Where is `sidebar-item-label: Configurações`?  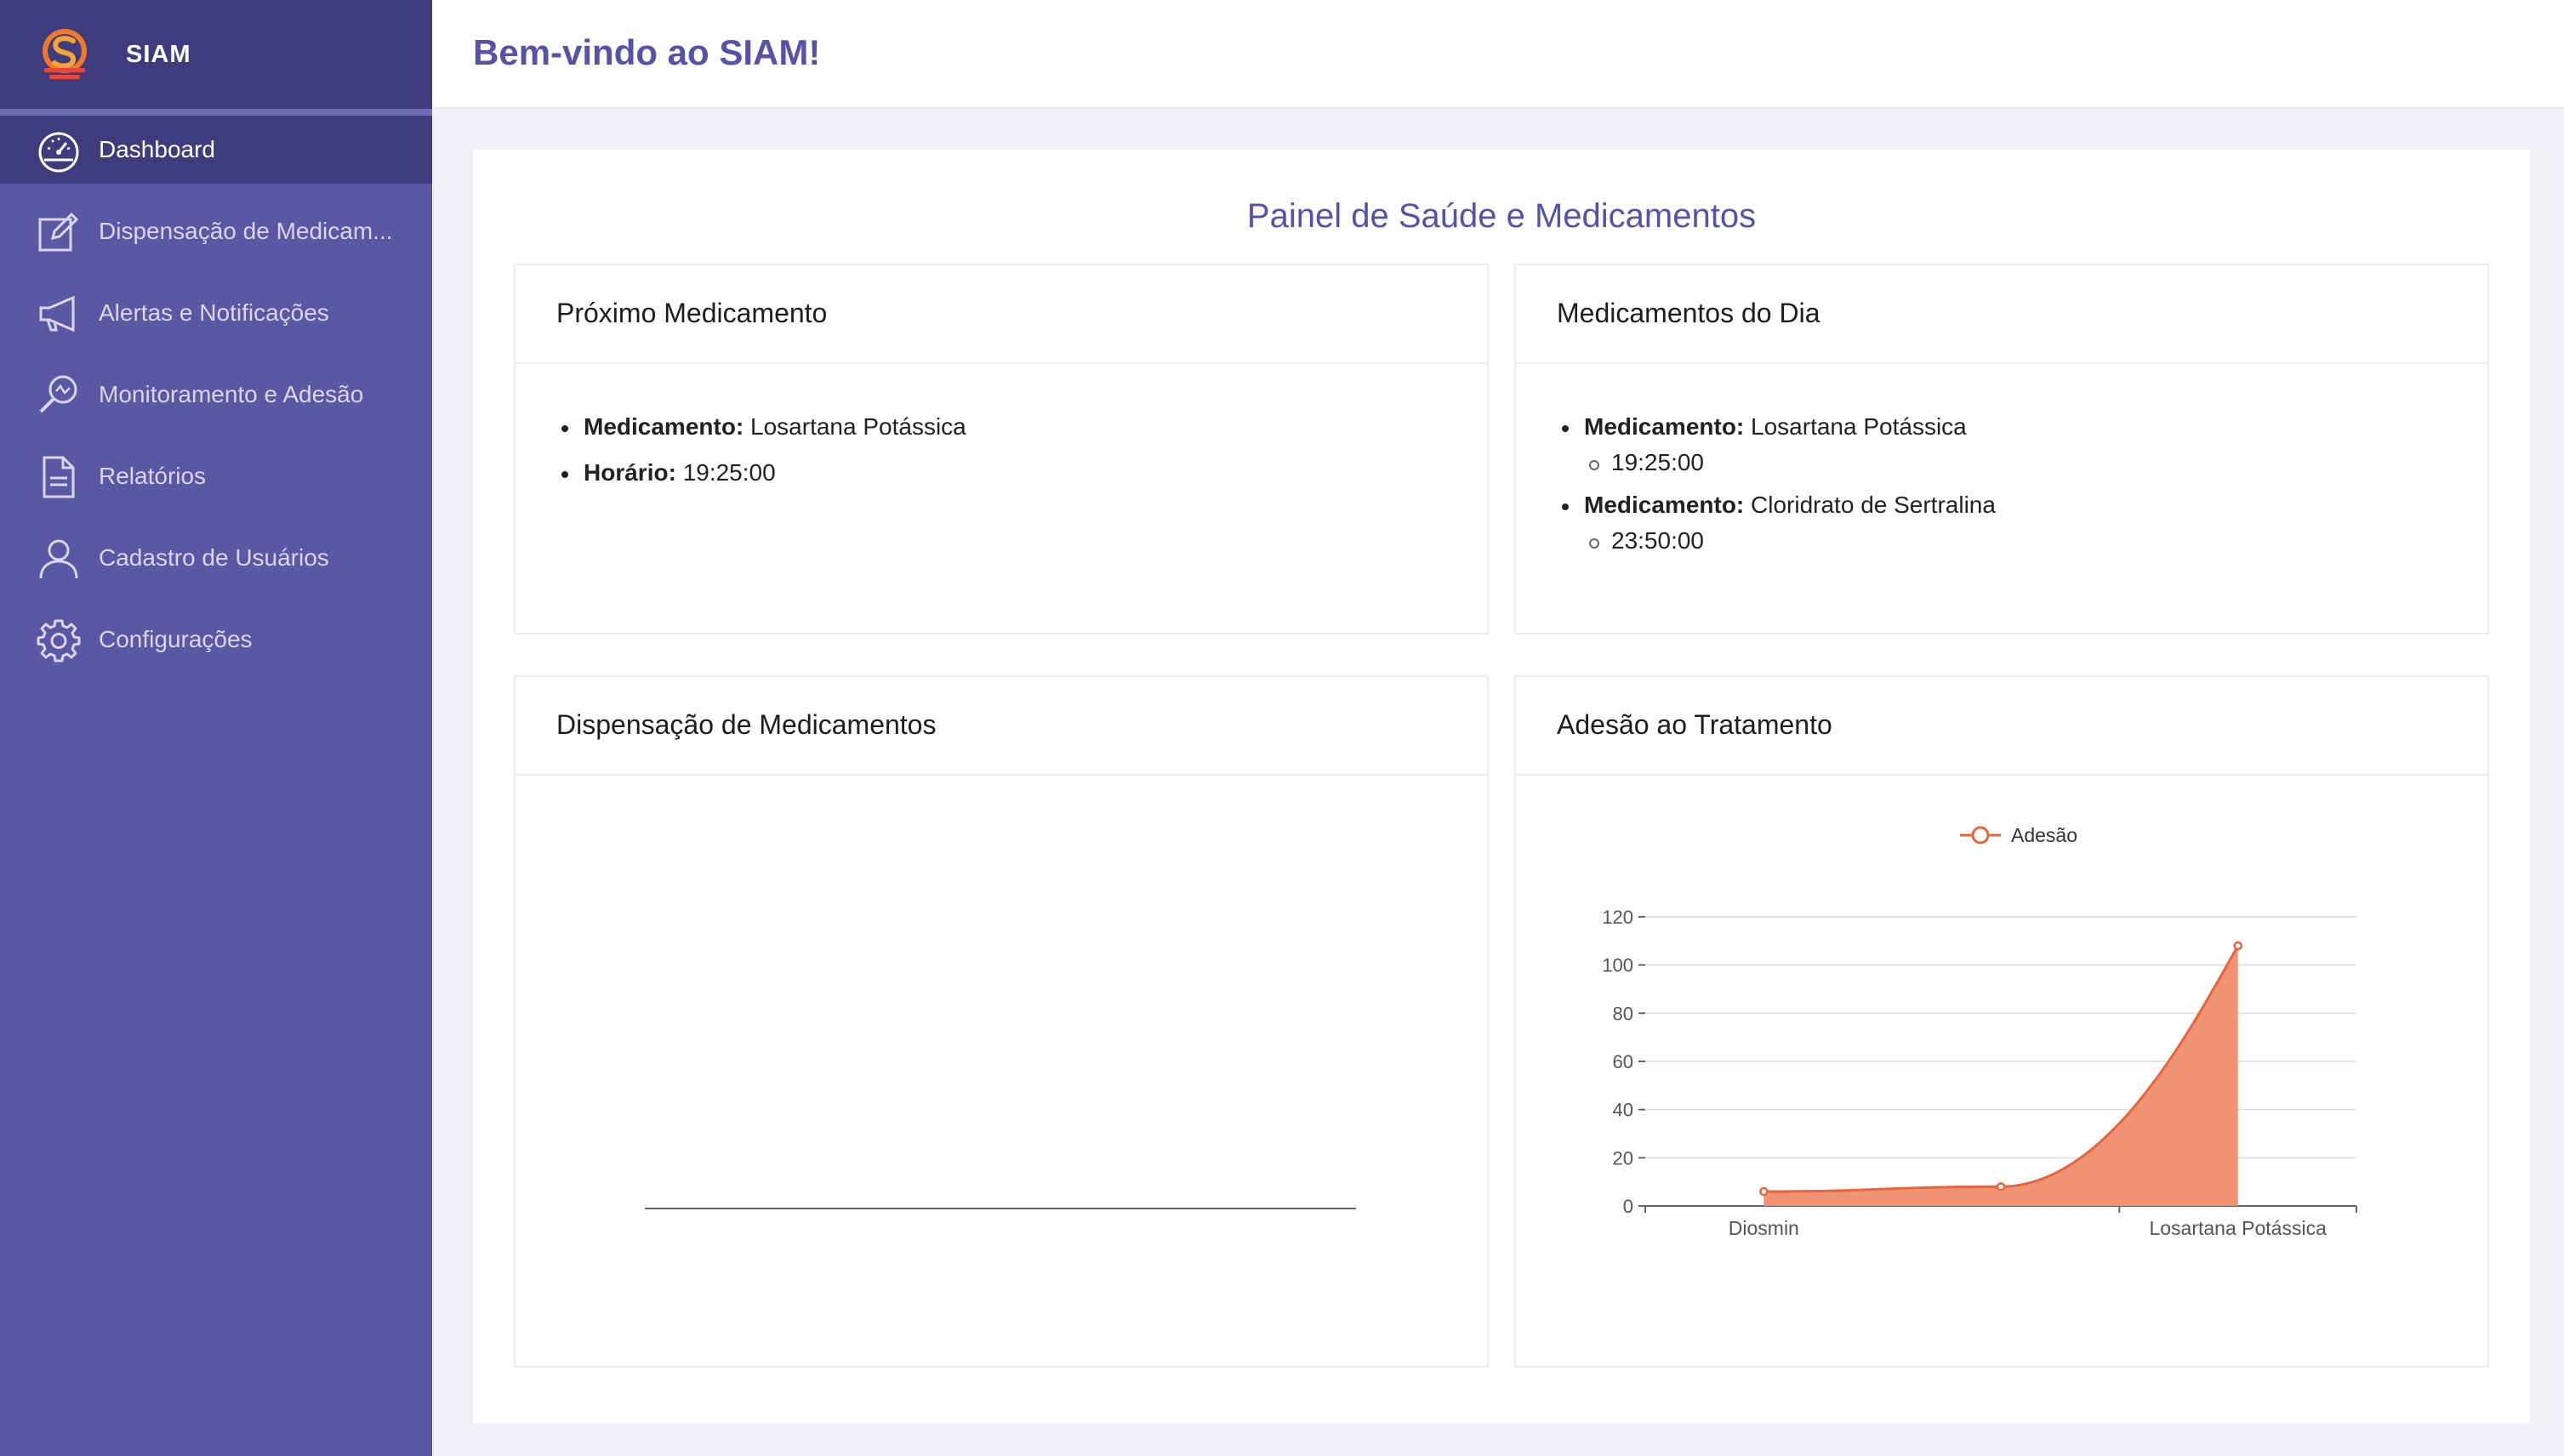 sidebar-item-label: Configurações is located at coordinates (176, 639).